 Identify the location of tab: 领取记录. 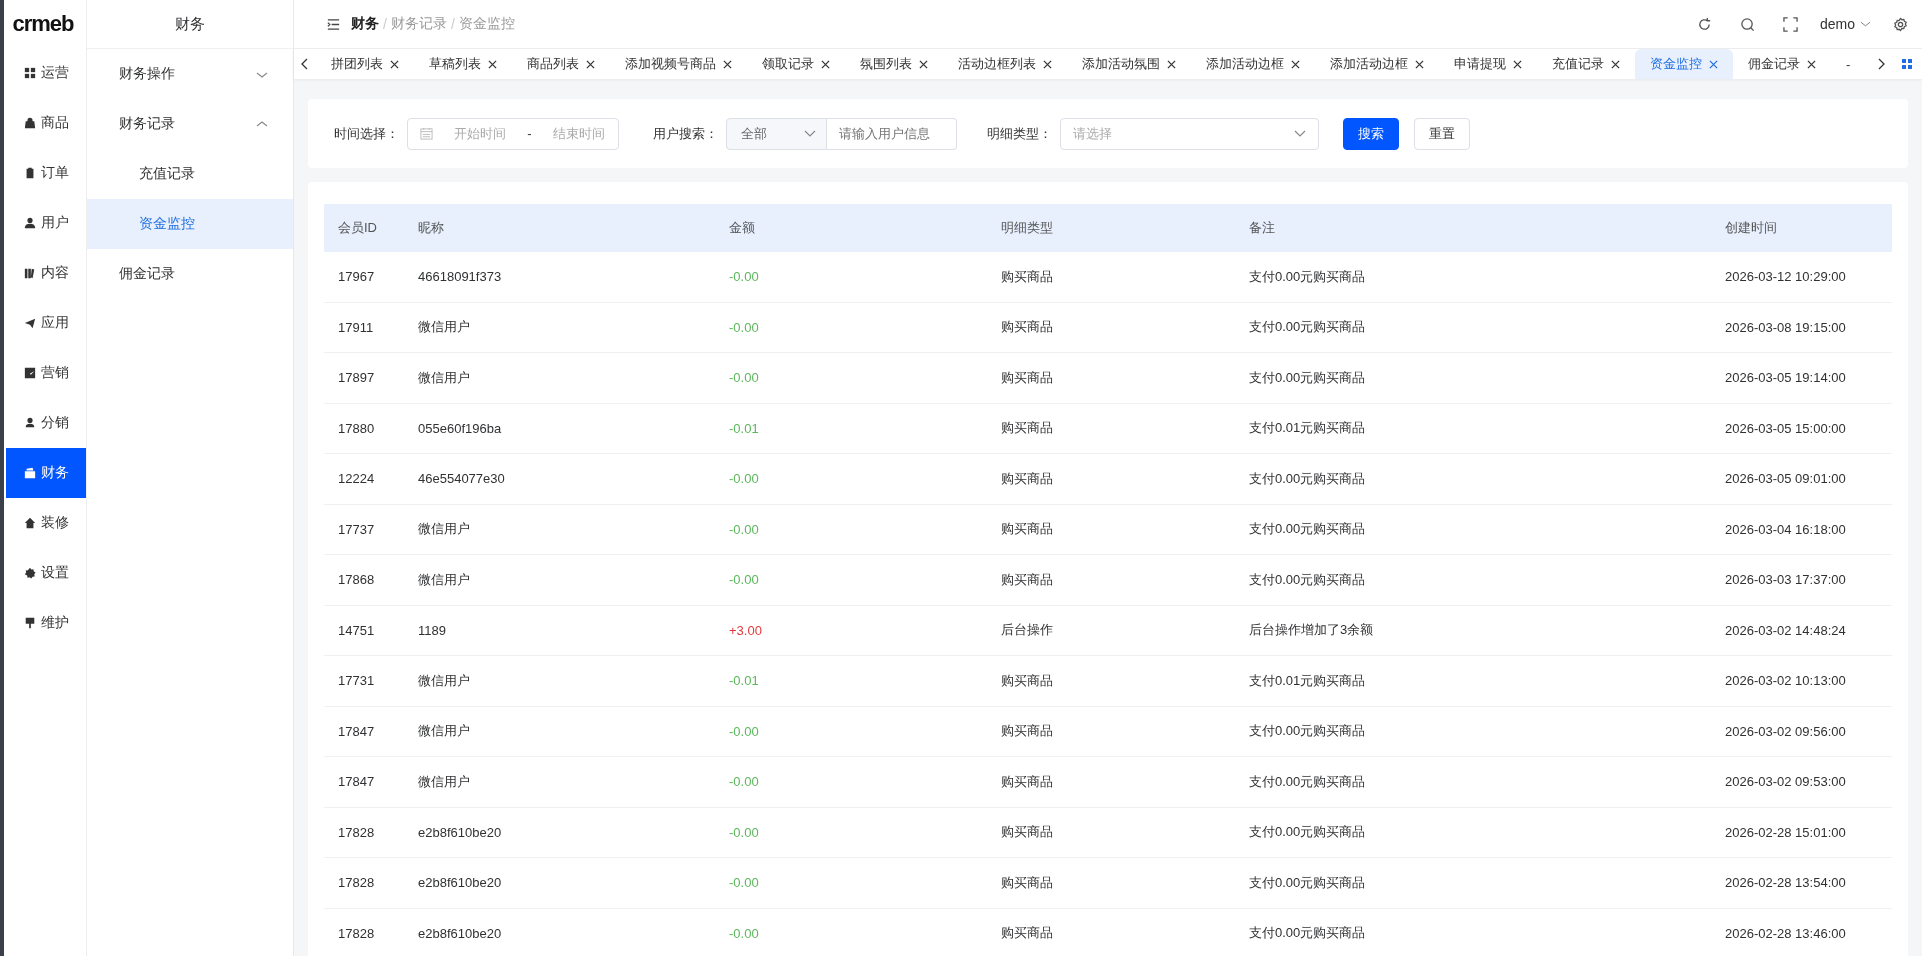
(796, 64).